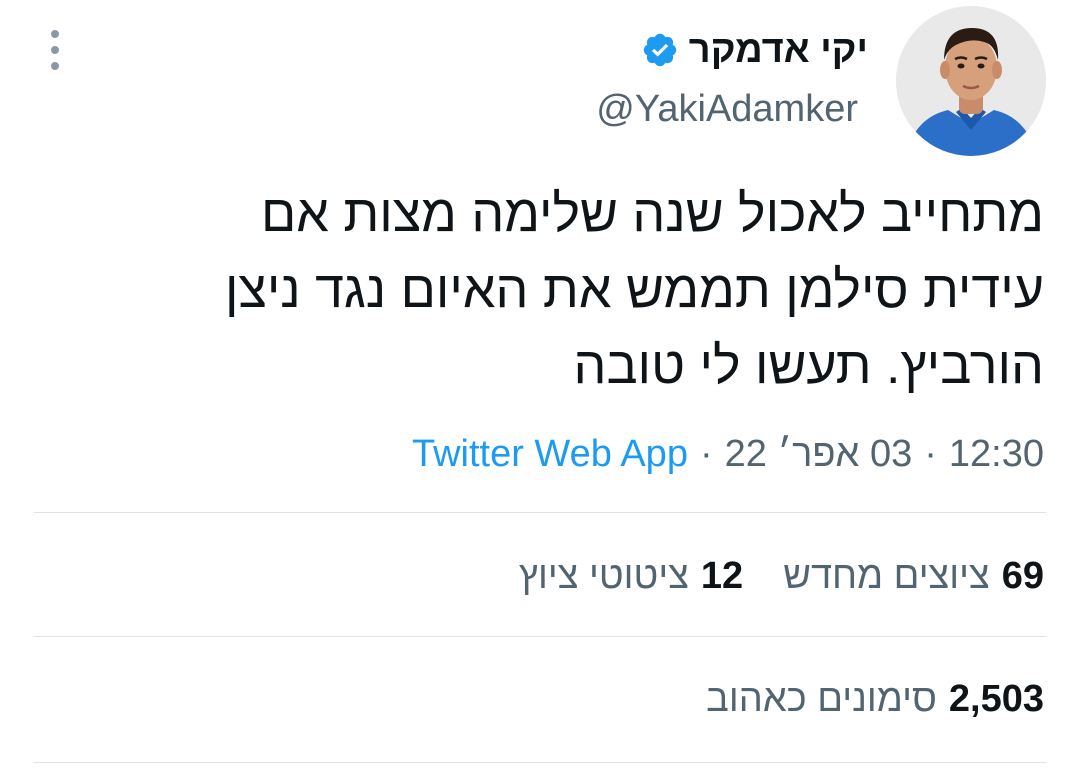 The width and height of the screenshot is (1080, 773). What do you see at coordinates (660, 50) in the screenshot?
I see `verified-badge-icon` at bounding box center [660, 50].